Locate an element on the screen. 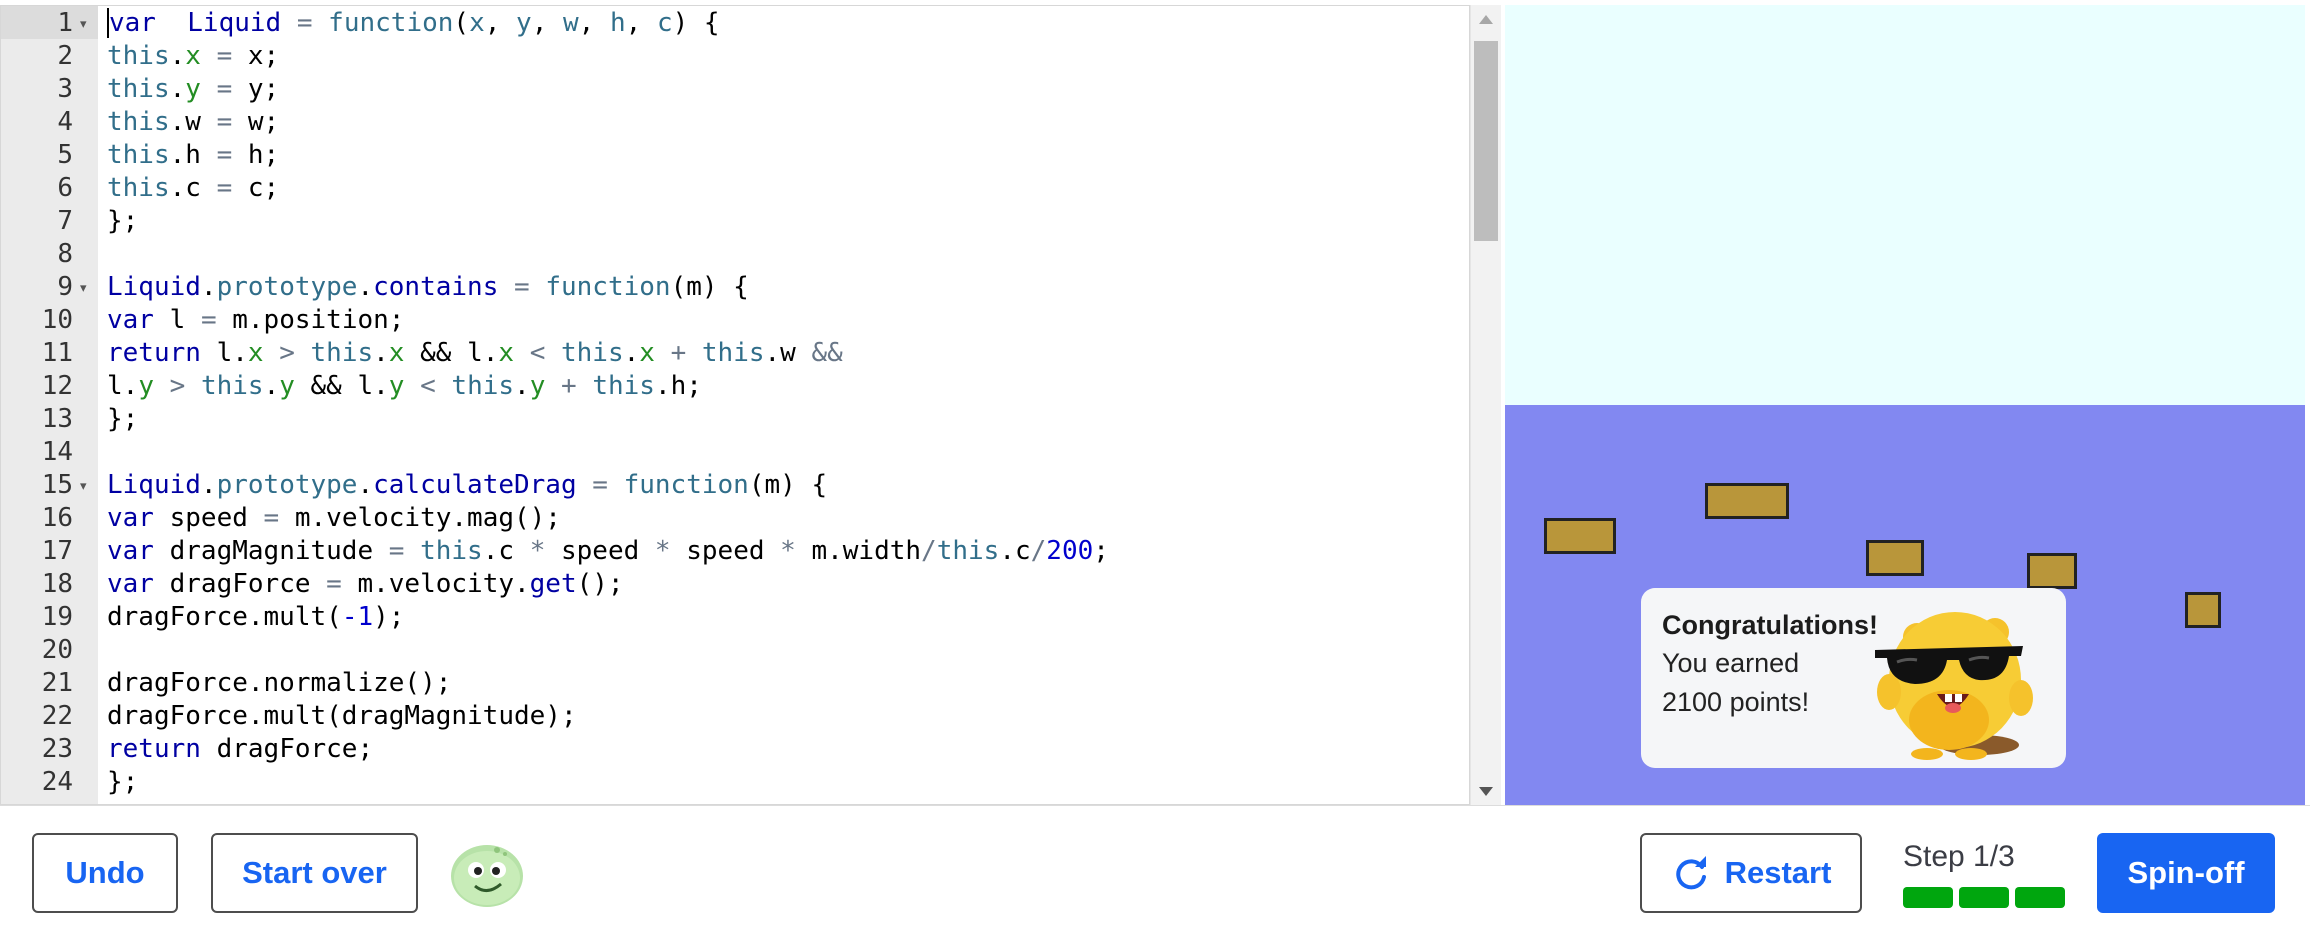 This screenshot has width=2310, height=938. start-over-button: Start over is located at coordinates (314, 873).